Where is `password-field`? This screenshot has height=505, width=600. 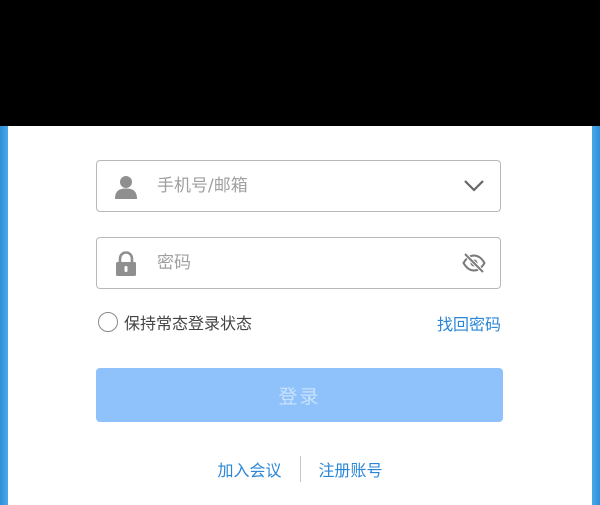
password-field is located at coordinates (298, 263).